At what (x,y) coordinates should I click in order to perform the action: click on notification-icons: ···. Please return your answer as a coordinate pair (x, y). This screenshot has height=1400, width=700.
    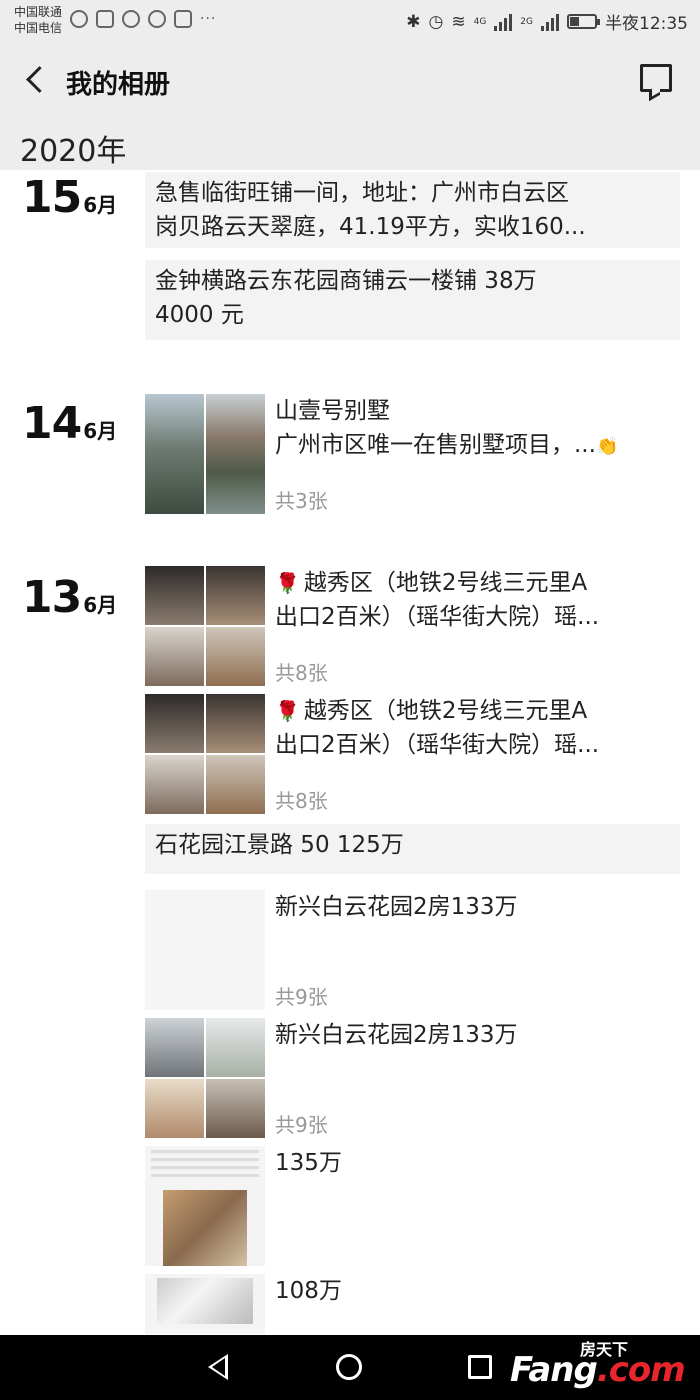
    Looking at the image, I should click on (144, 19).